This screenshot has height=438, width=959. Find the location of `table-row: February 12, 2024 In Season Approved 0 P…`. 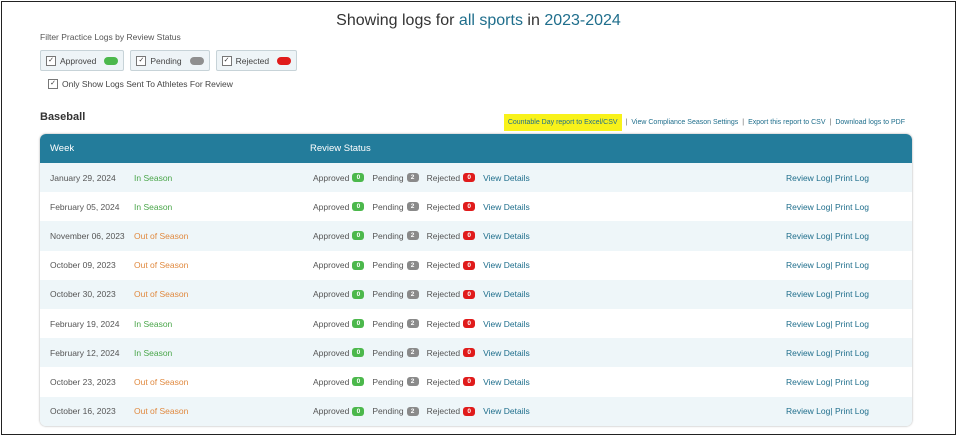

table-row: February 12, 2024 In Season Approved 0 P… is located at coordinates (476, 353).